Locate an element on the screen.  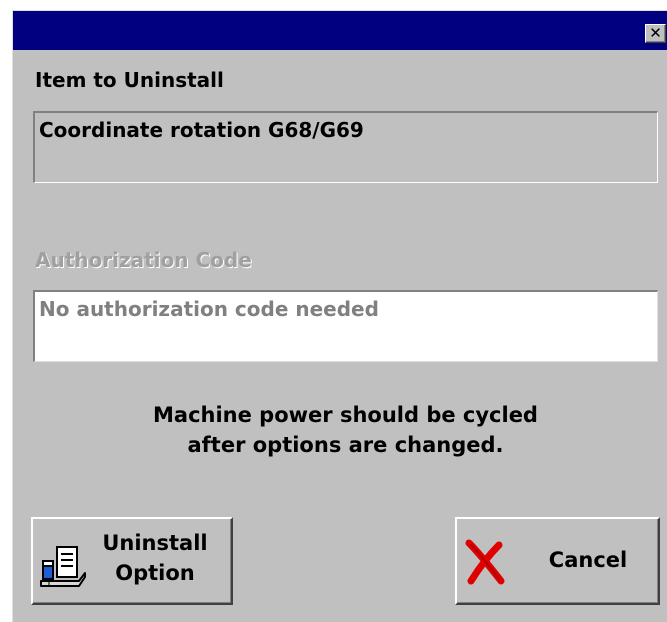
close-icon: ✕ is located at coordinates (655, 33).